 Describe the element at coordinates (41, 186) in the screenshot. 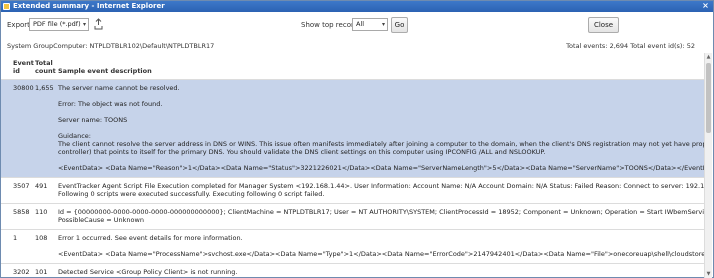

I see `total-count-cell: 491` at that location.